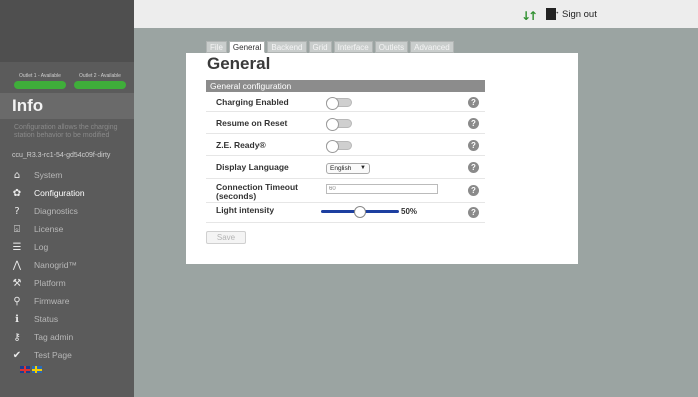 The width and height of the screenshot is (698, 397). What do you see at coordinates (52, 301) in the screenshot?
I see `sidebar-item-label: Firmware` at bounding box center [52, 301].